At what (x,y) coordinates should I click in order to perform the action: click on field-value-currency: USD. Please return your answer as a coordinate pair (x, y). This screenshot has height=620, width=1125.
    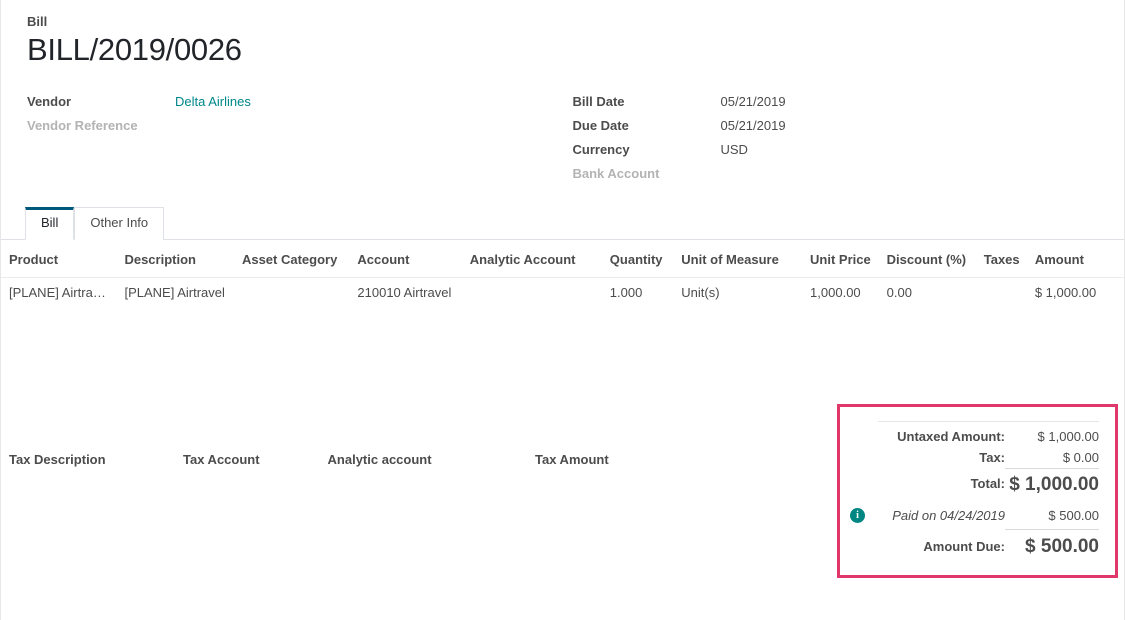
    Looking at the image, I should click on (734, 149).